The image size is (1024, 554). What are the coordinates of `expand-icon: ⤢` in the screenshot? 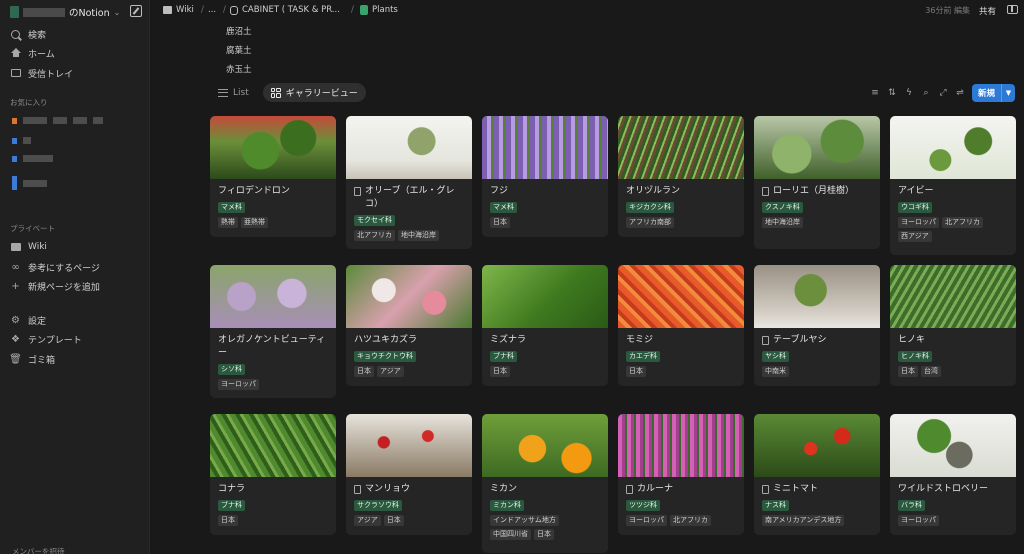 It's located at (943, 93).